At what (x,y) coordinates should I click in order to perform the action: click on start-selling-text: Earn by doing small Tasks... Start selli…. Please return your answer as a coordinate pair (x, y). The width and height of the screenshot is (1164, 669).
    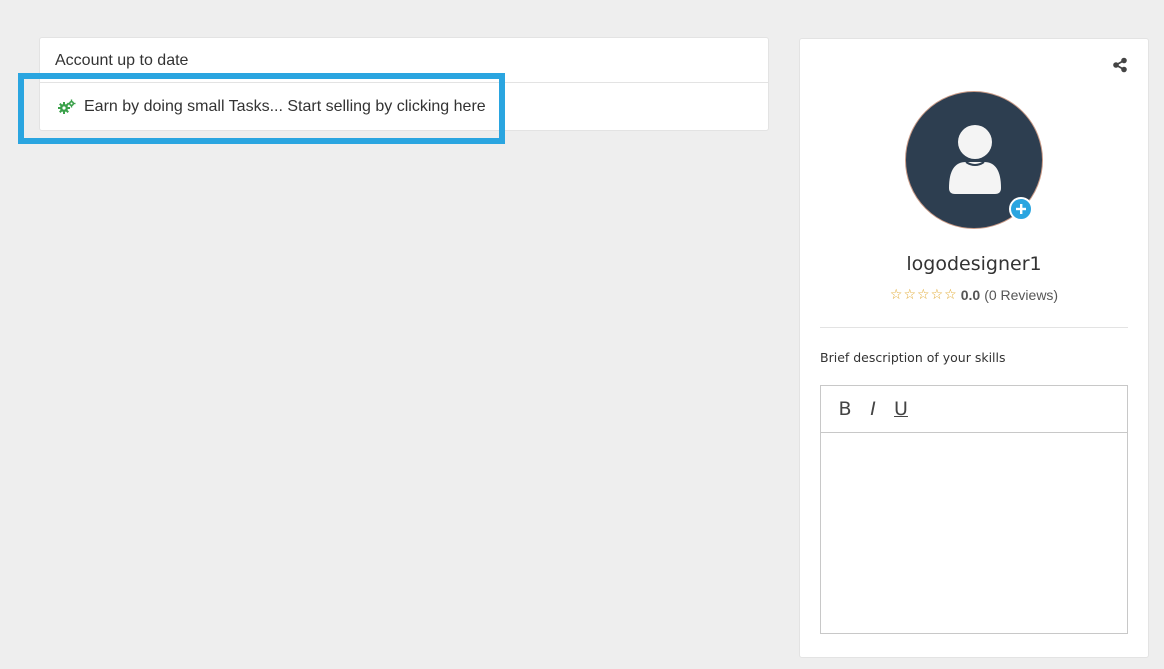
    Looking at the image, I should click on (285, 106).